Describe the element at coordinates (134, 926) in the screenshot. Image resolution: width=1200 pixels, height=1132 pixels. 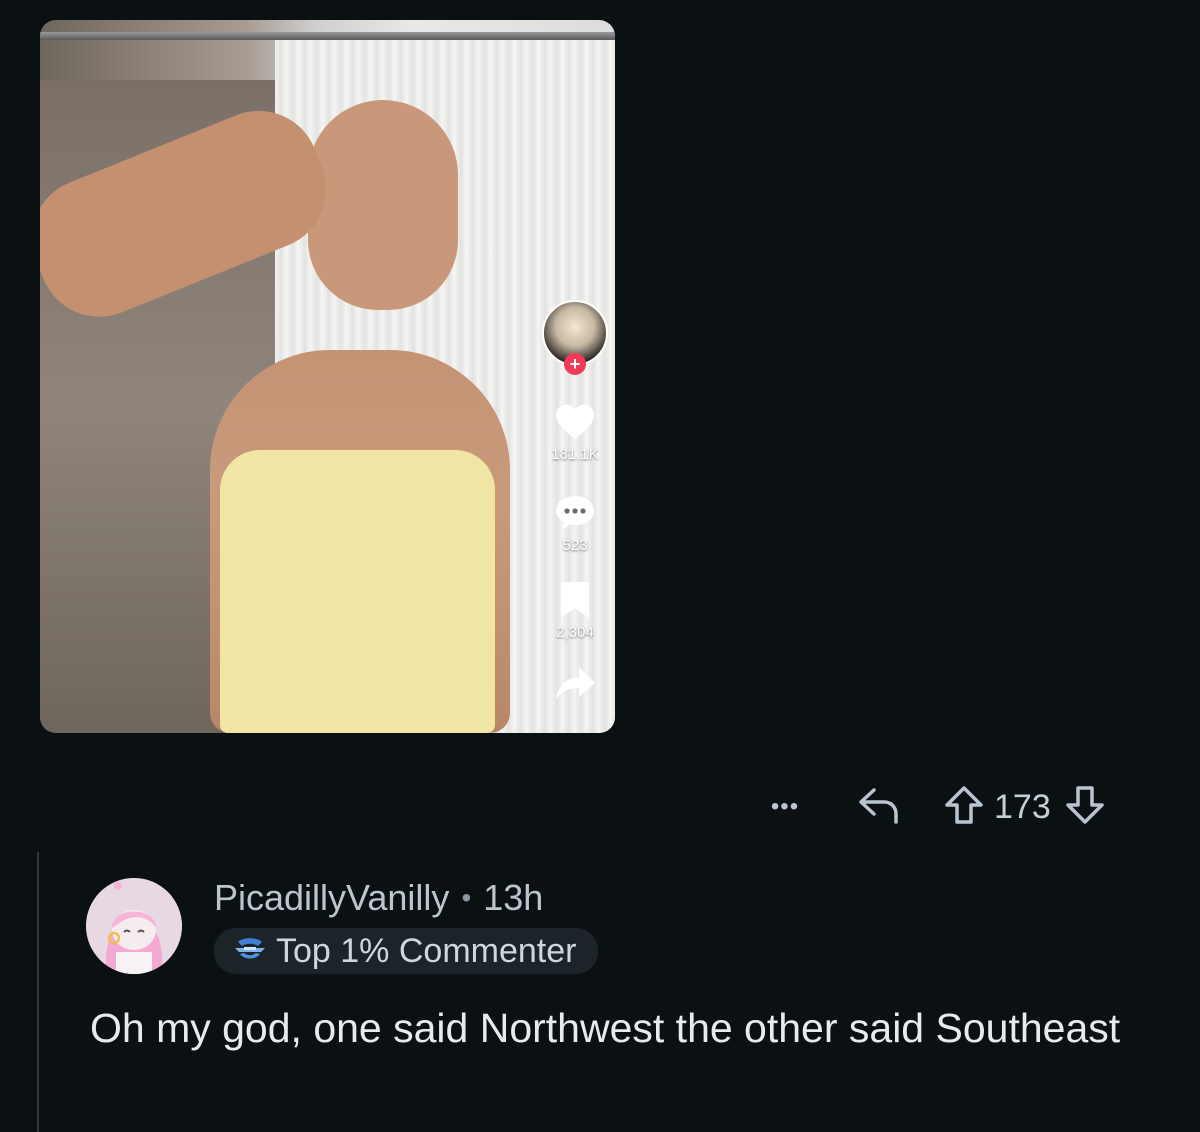
I see `avatar` at that location.